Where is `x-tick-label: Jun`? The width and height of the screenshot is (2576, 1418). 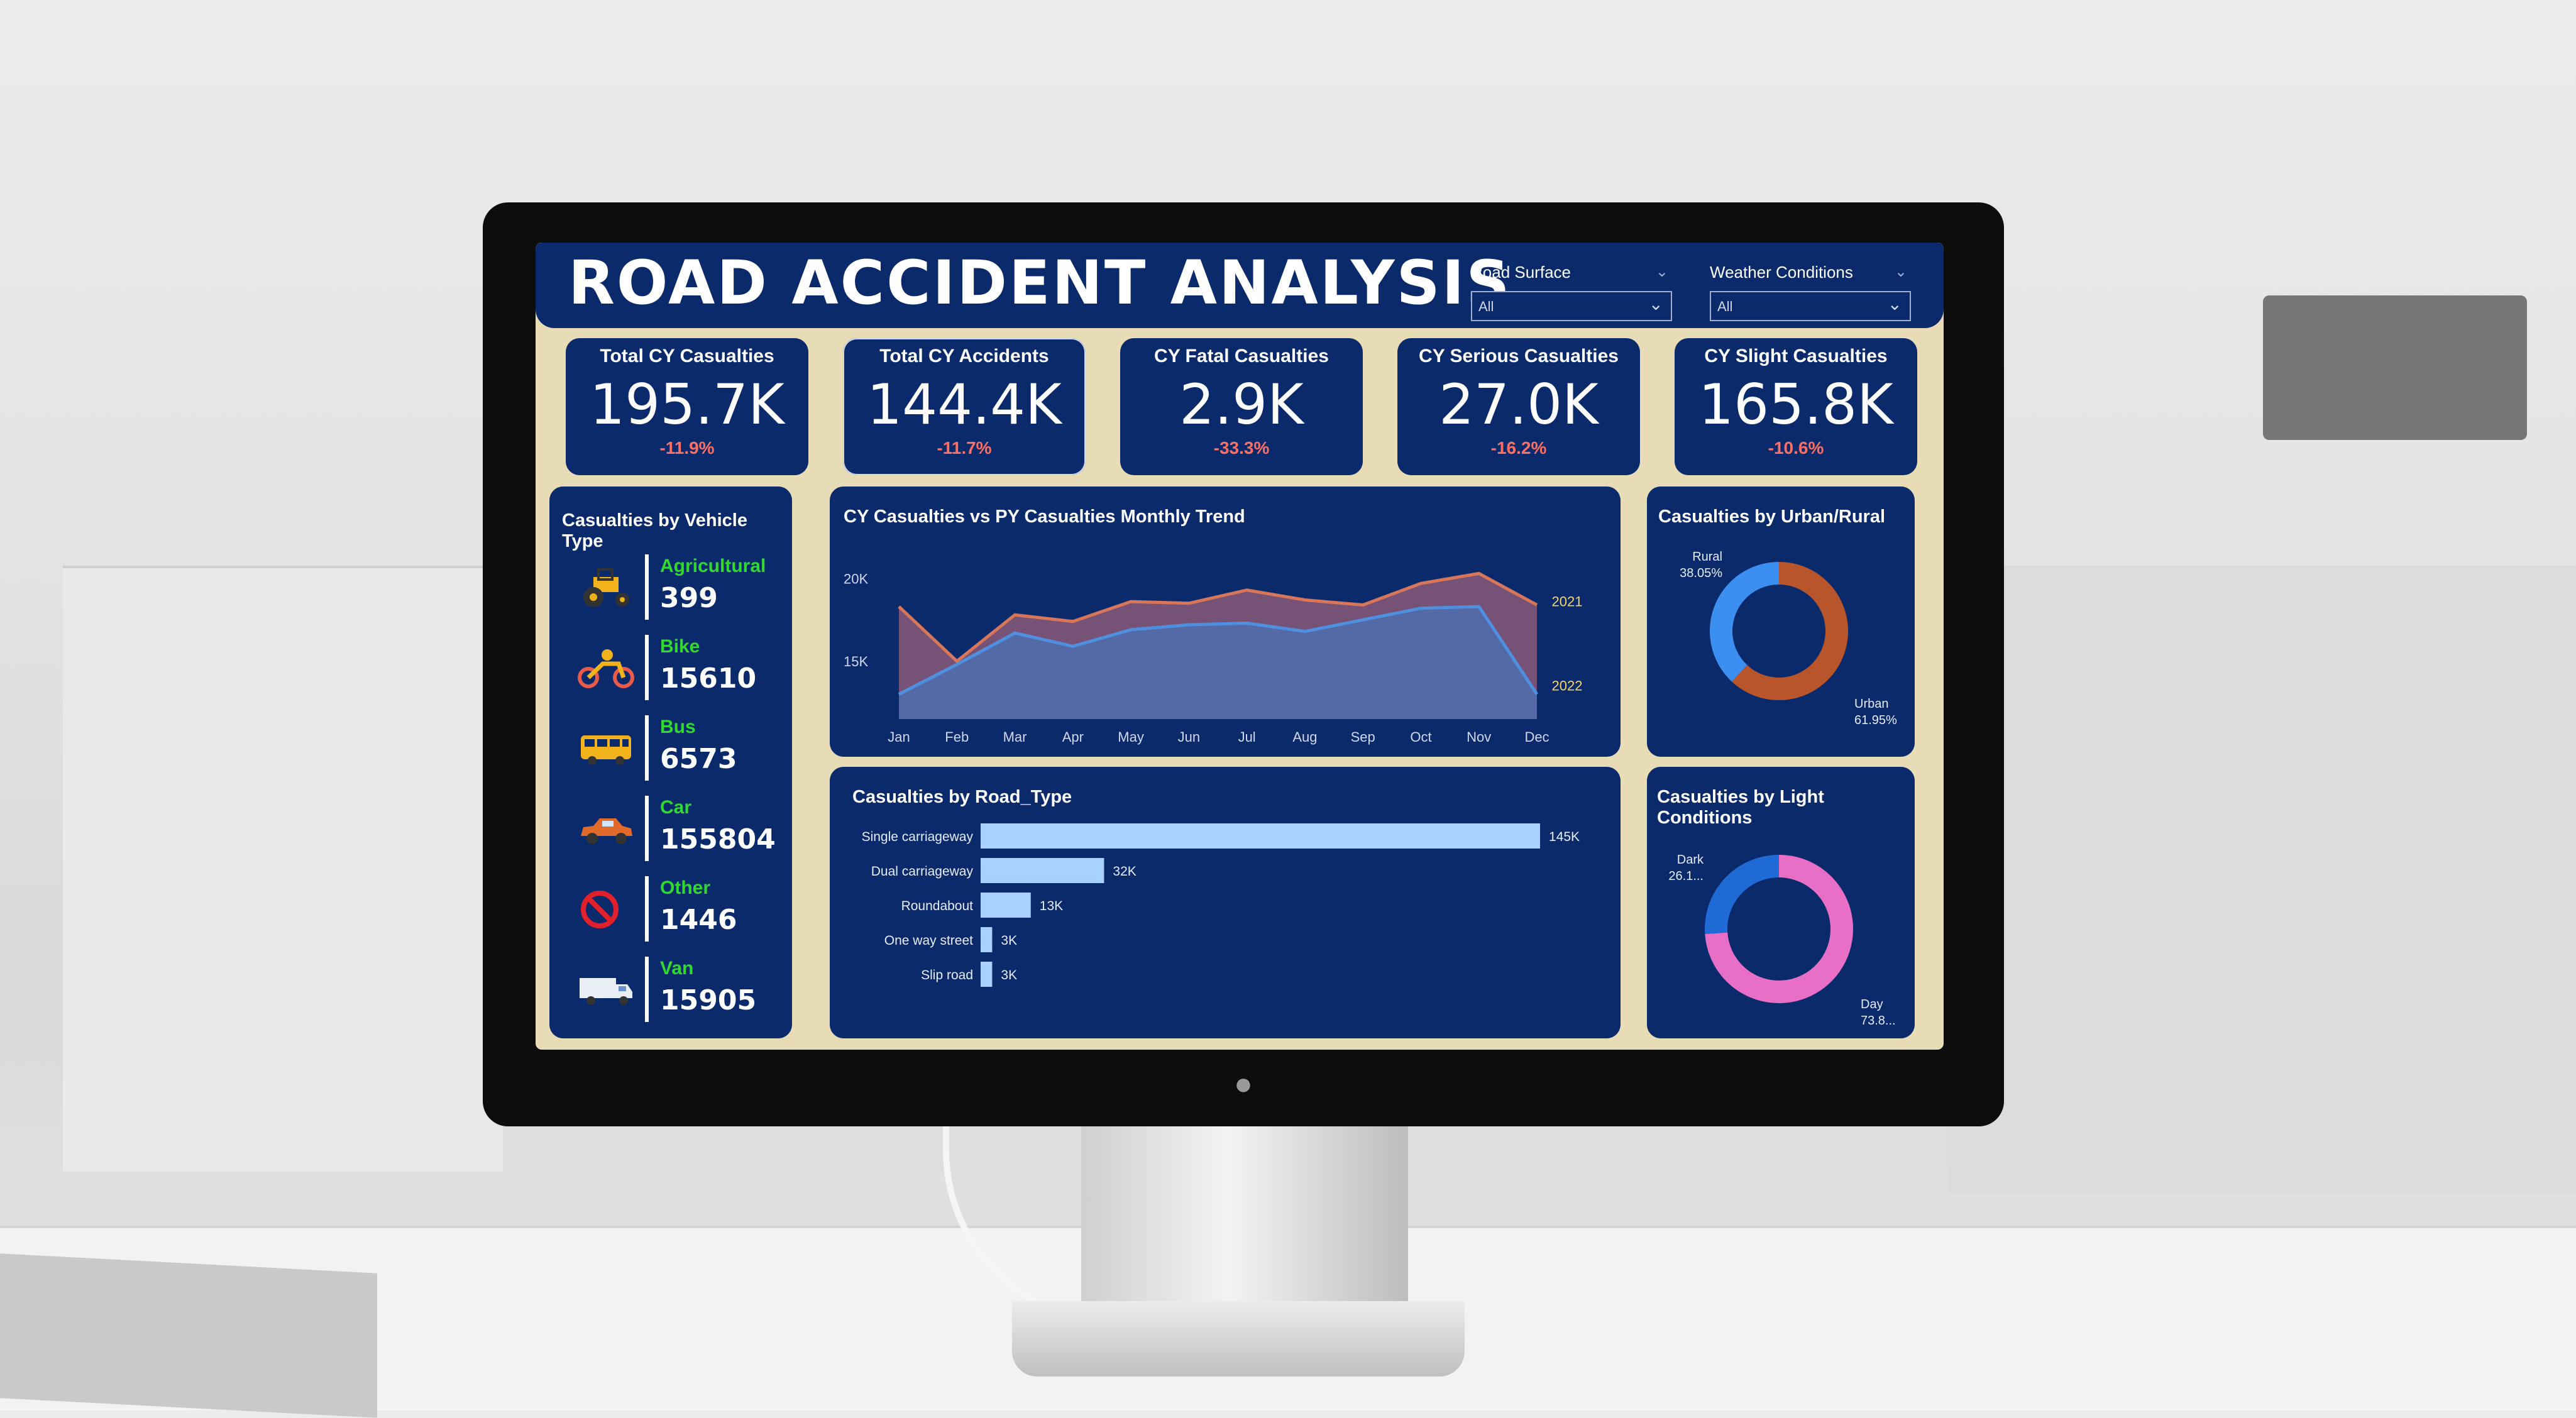
x-tick-label: Jun is located at coordinates (1189, 737).